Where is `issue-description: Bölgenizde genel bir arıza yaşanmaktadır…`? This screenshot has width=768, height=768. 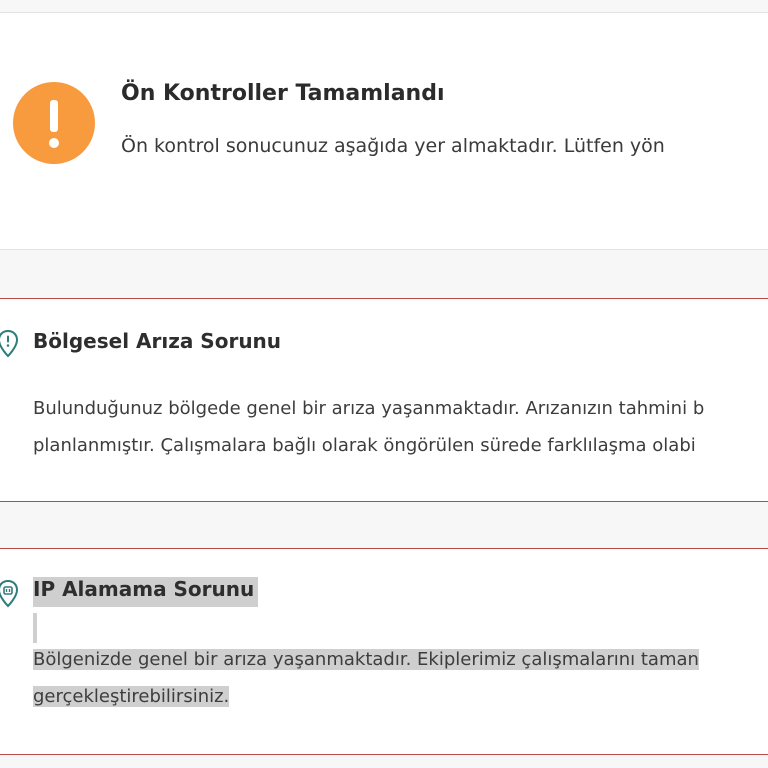
issue-description: Bölgenizde genel bir arıza yaşanmaktadır… is located at coordinates (366, 678).